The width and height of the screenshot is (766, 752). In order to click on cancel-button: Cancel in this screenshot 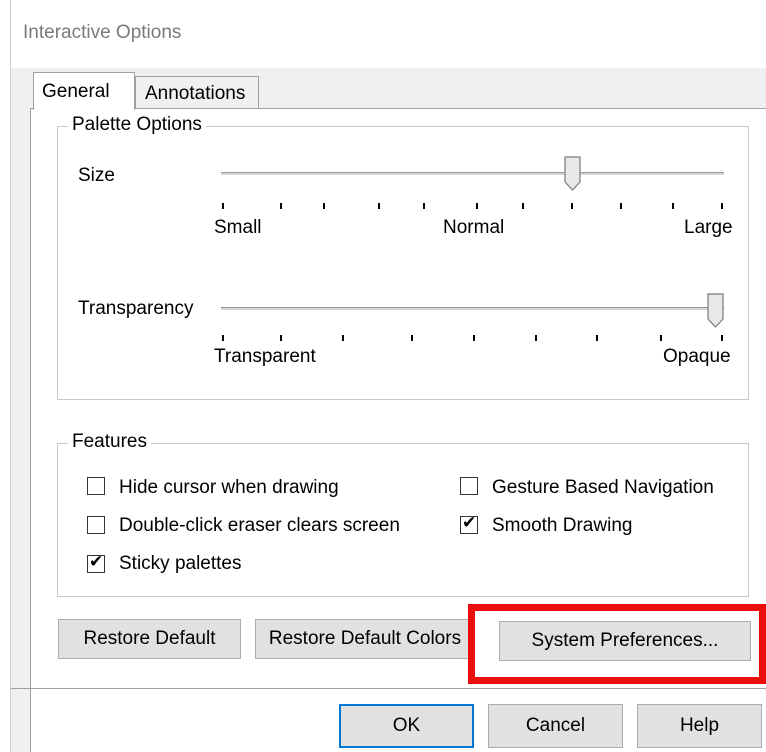, I will do `click(555, 726)`.